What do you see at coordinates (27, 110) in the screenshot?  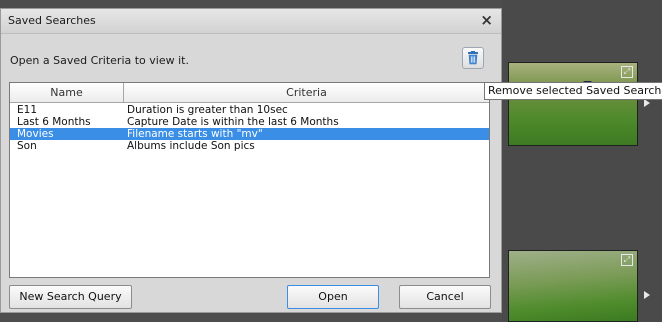 I see `row-name: E11` at bounding box center [27, 110].